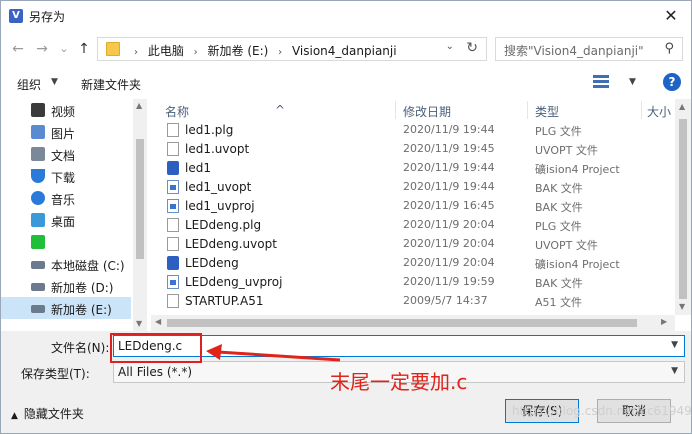 The width and height of the screenshot is (692, 434). Describe the element at coordinates (472, 48) in the screenshot. I see `refresh-icon: ↻` at that location.